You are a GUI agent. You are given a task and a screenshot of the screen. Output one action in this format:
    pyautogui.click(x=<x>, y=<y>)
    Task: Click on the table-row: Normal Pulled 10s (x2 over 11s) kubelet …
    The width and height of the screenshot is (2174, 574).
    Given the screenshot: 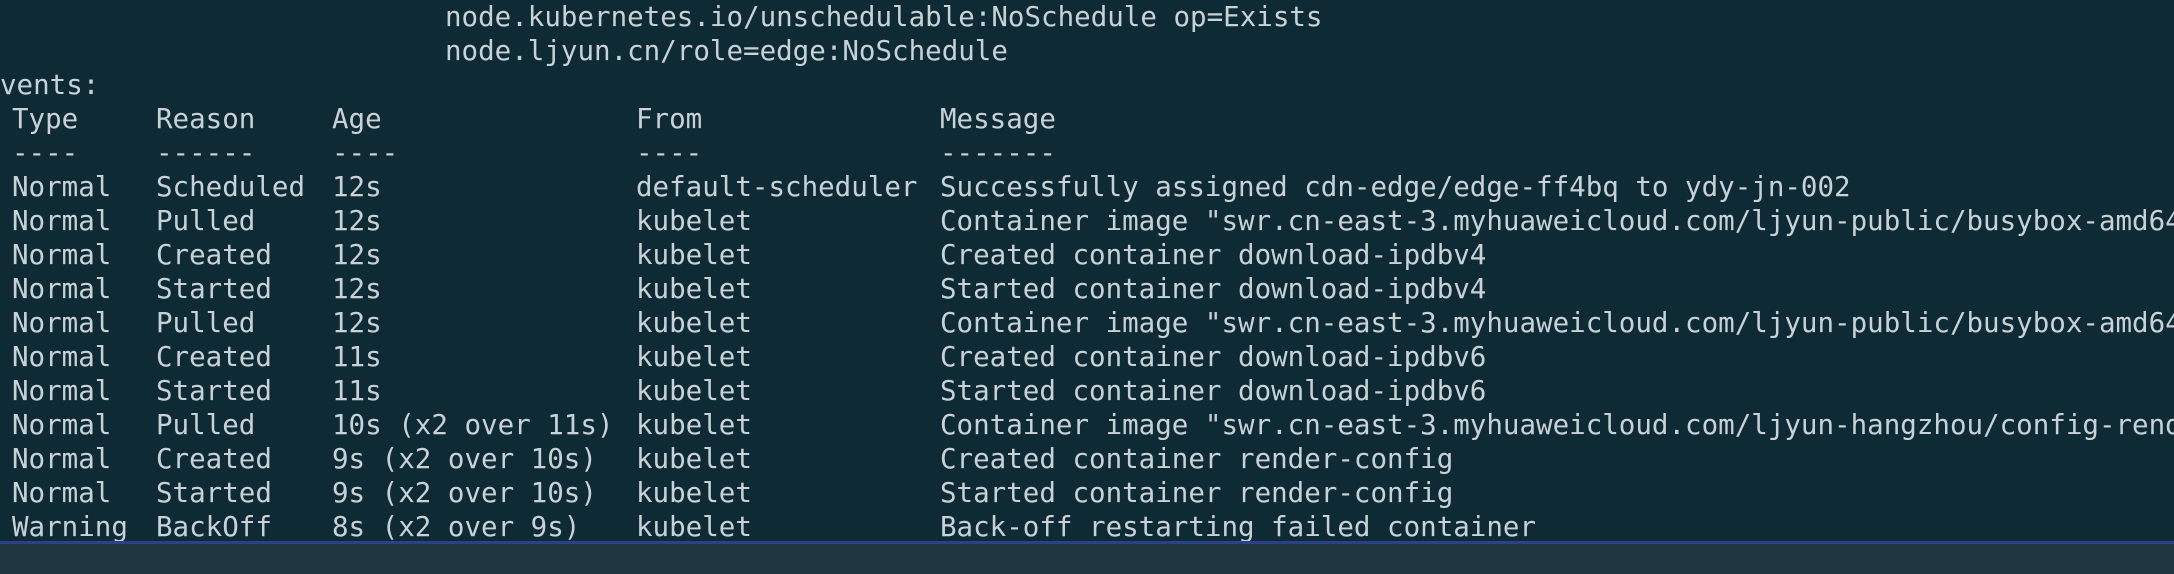 What is the action you would take?
    pyautogui.click(x=1087, y=425)
    